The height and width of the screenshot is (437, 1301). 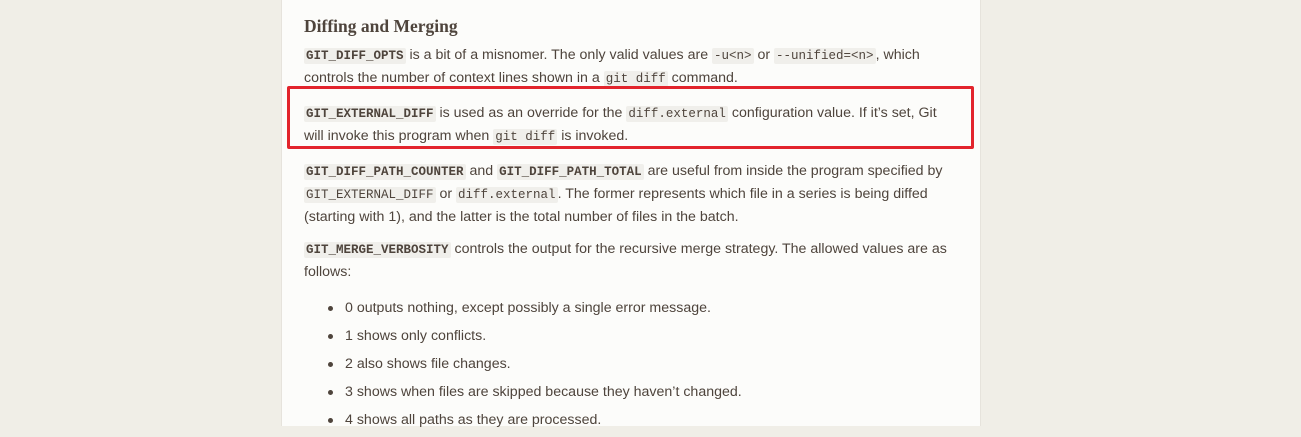 I want to click on section-heading: Diffing and Merging, so click(x=381, y=26).